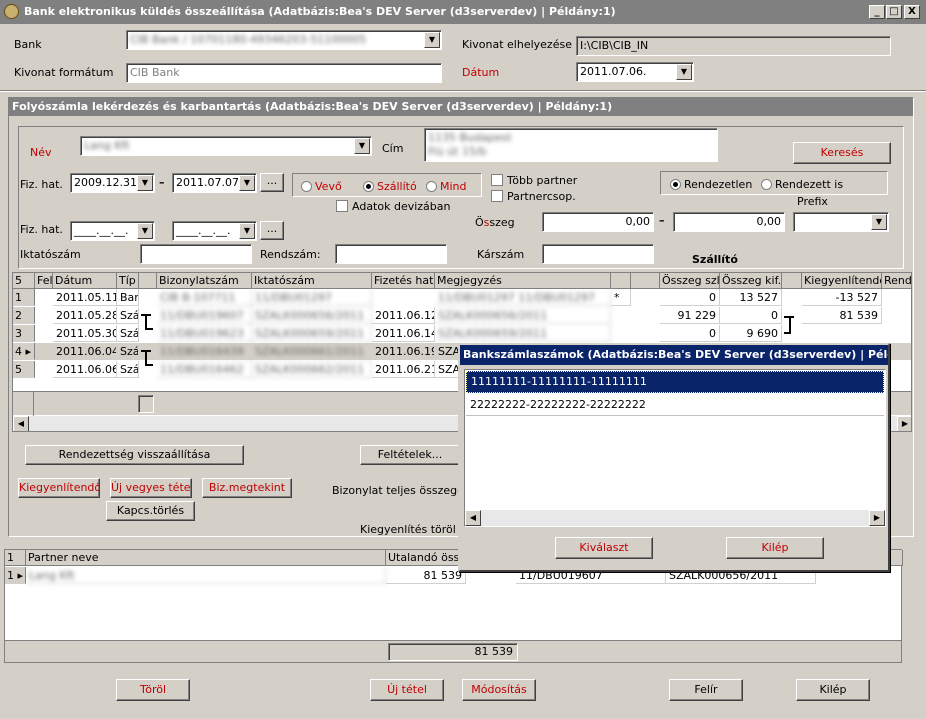  Describe the element at coordinates (128, 297) in the screenshot. I see `cell-tip: Ban` at that location.